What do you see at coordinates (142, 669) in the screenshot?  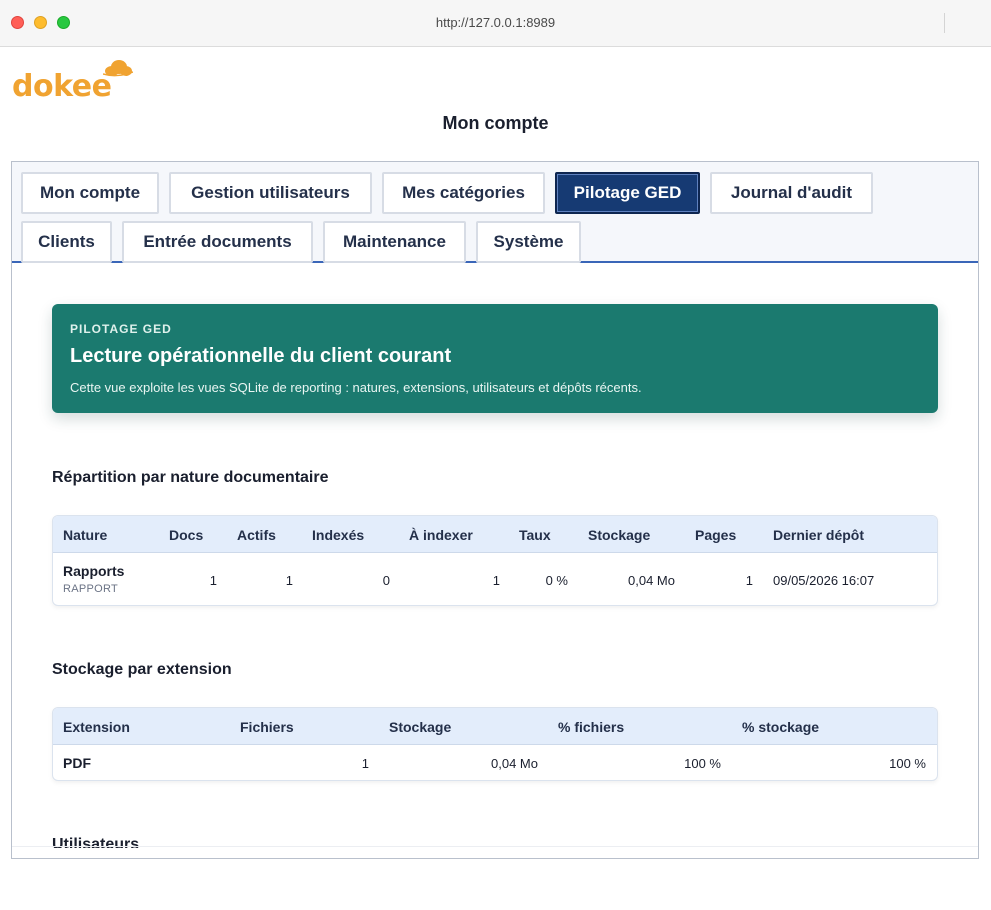 I see `extensions-section-title: Stockage par extension` at bounding box center [142, 669].